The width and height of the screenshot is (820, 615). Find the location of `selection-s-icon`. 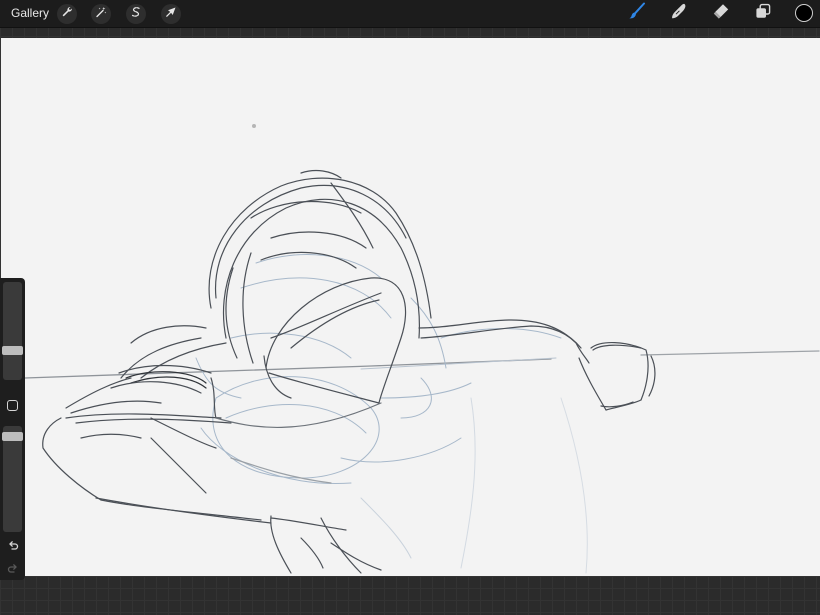

selection-s-icon is located at coordinates (136, 14).